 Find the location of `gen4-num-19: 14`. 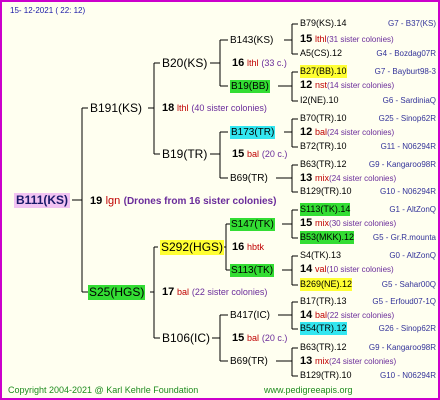

gen4-num-19: 14 is located at coordinates (306, 315).